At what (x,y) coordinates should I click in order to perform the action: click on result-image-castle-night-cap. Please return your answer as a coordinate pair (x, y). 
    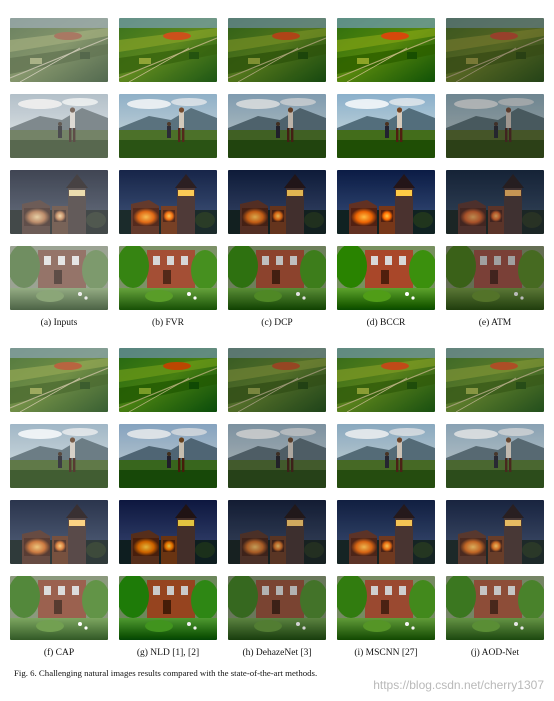
    Looking at the image, I should click on (59, 532).